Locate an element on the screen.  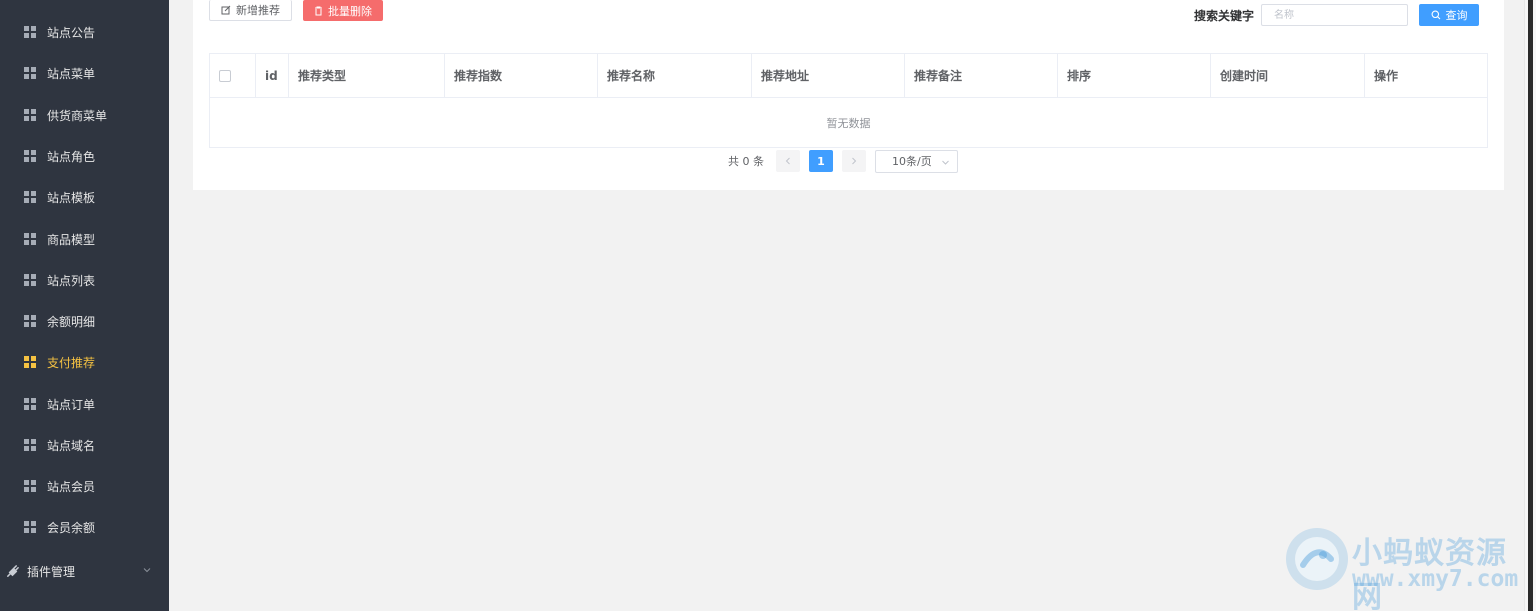
pagination: 共 0 条 1 10条/页 is located at coordinates (843, 161).